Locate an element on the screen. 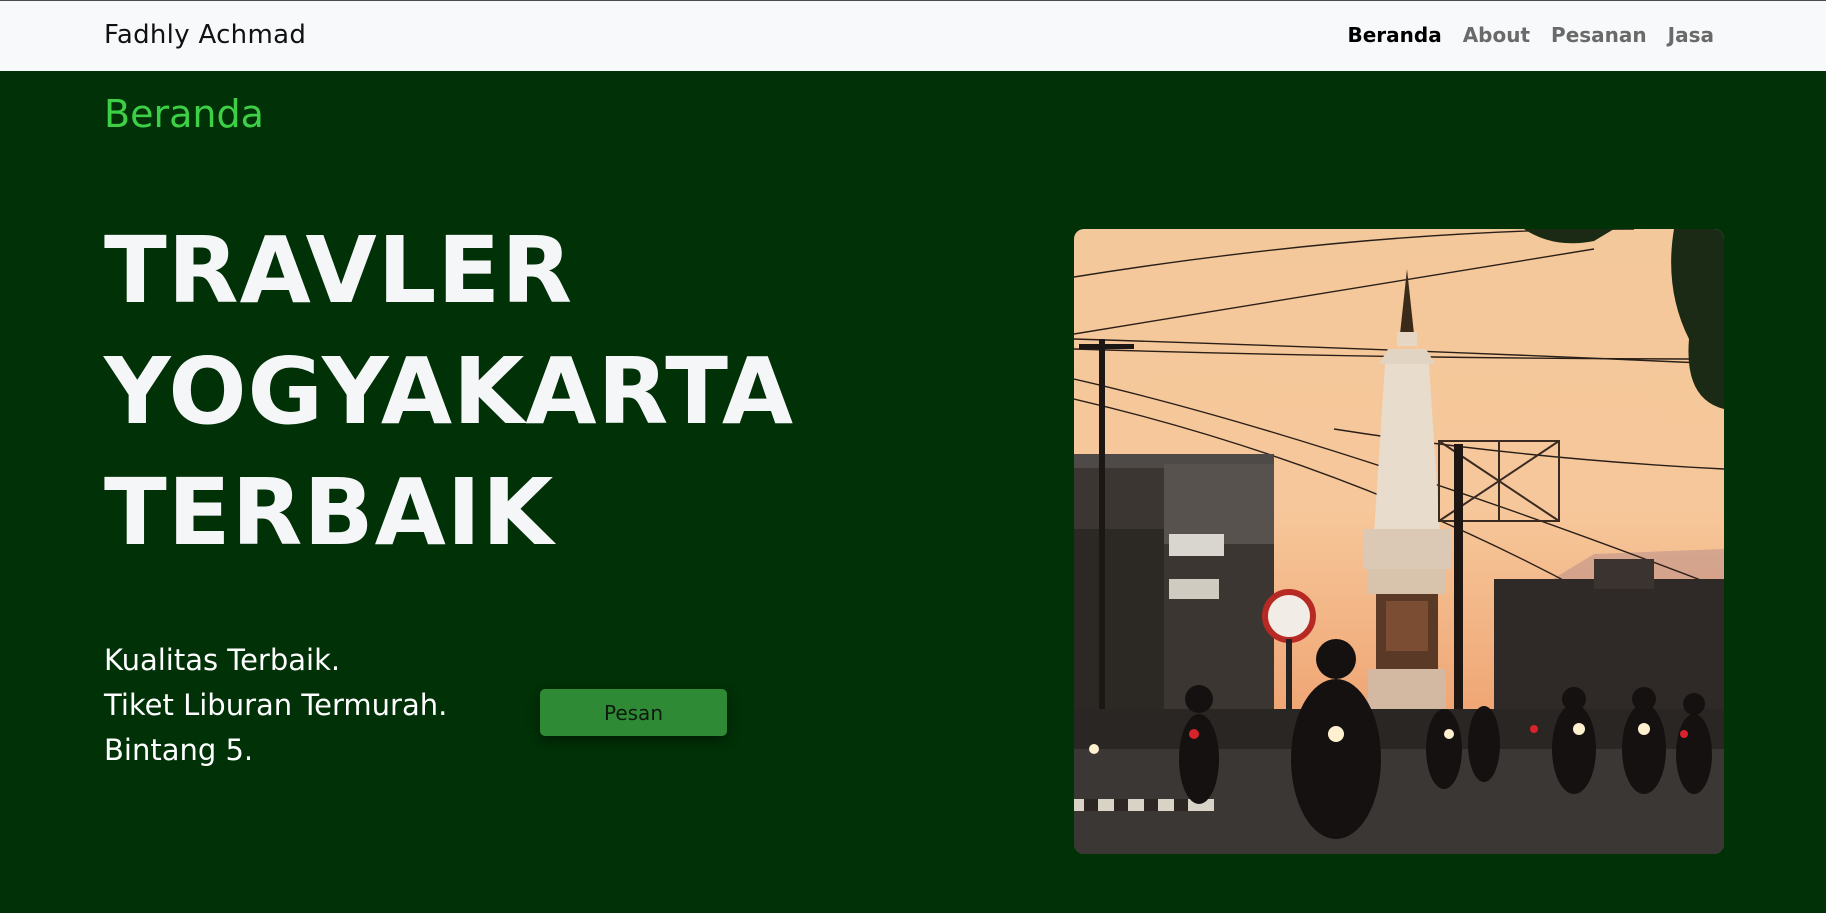 This screenshot has height=913, width=1826. feature-rating: Bintang 5. is located at coordinates (179, 750).